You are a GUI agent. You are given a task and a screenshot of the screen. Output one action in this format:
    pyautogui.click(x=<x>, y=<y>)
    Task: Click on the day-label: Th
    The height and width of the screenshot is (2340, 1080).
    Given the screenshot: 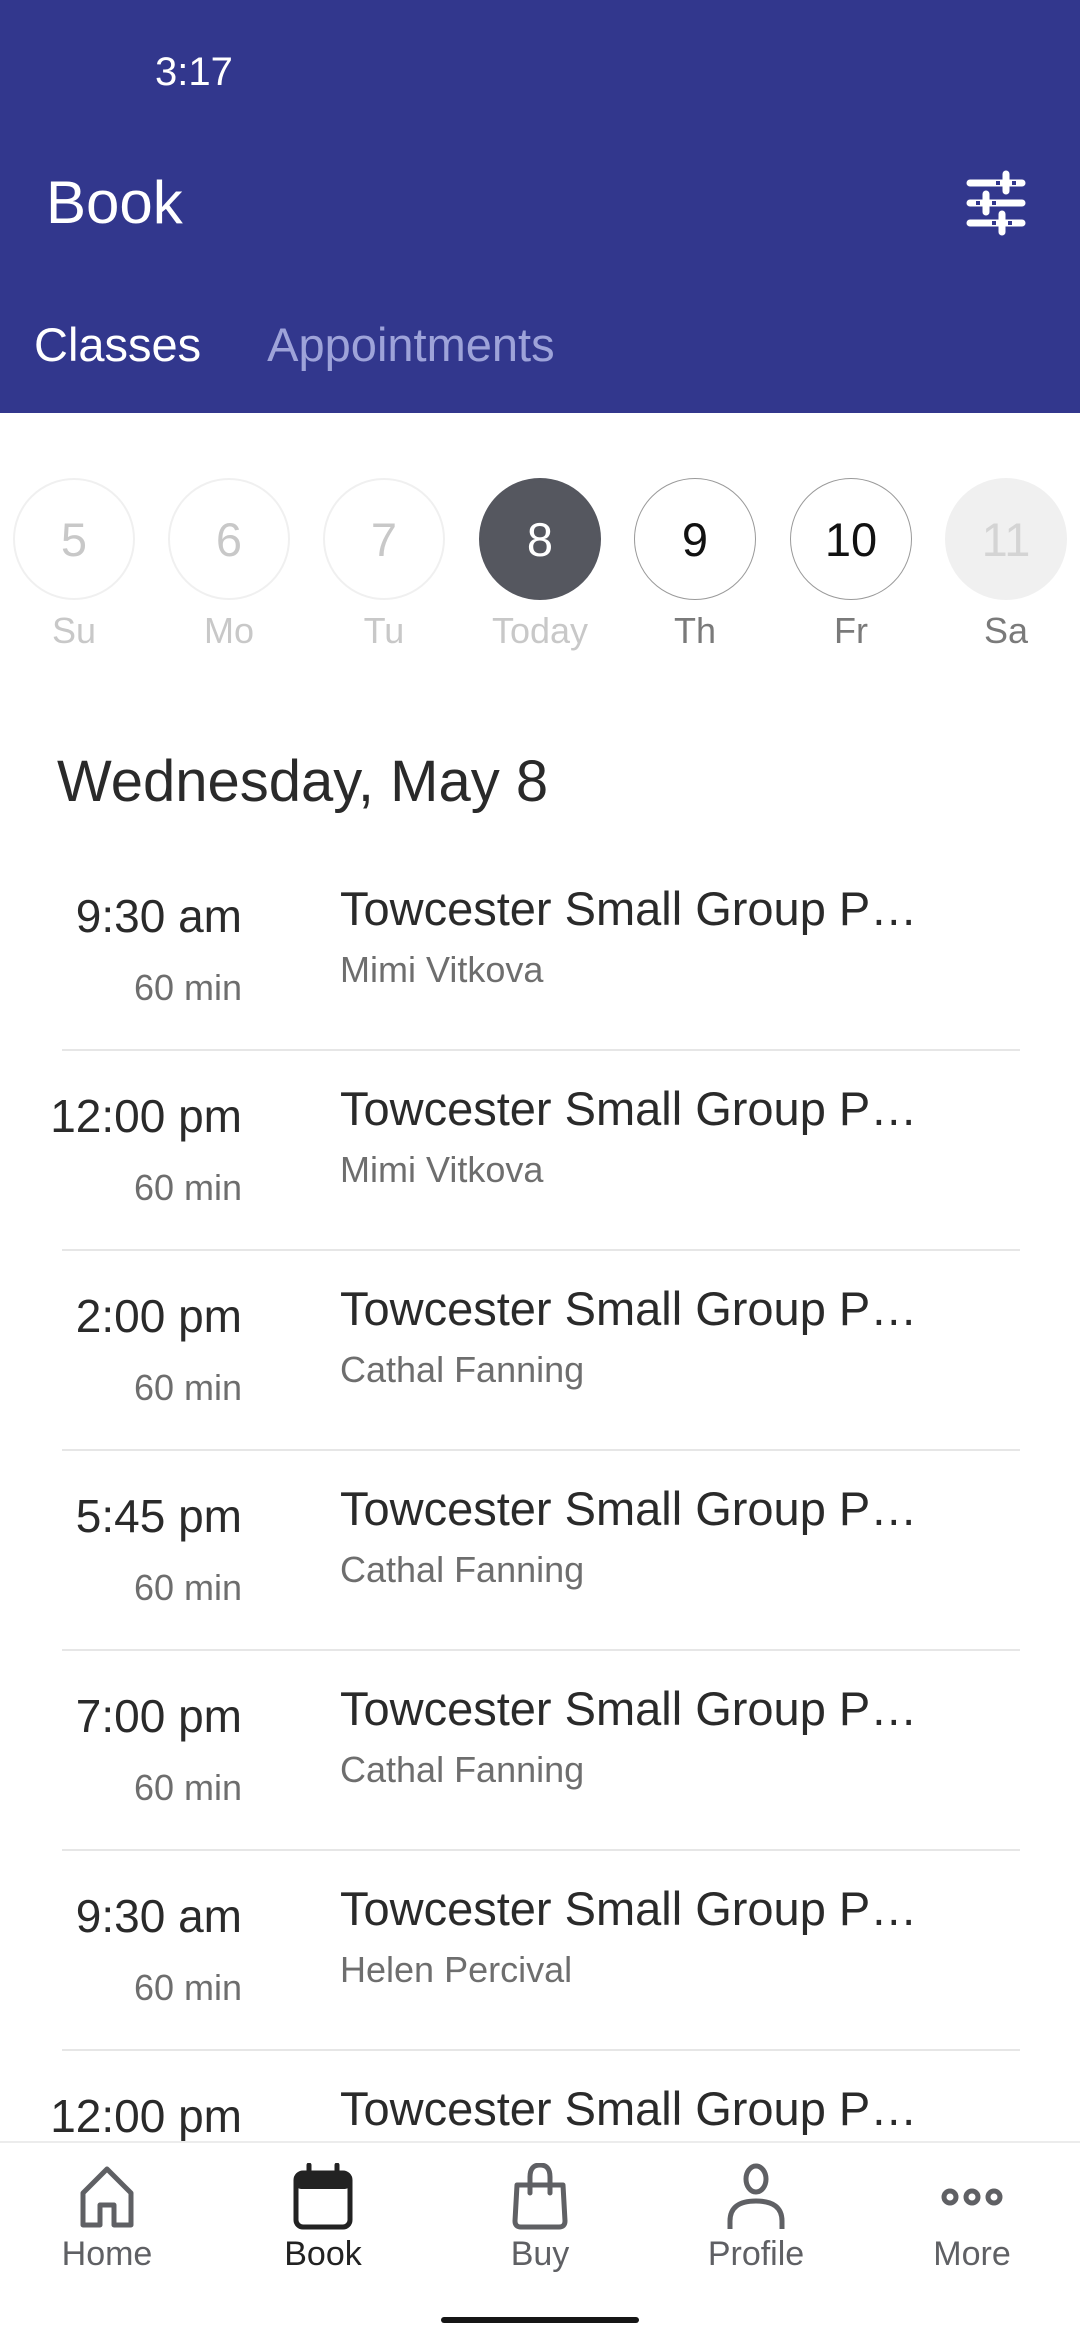 What is the action you would take?
    pyautogui.click(x=694, y=630)
    